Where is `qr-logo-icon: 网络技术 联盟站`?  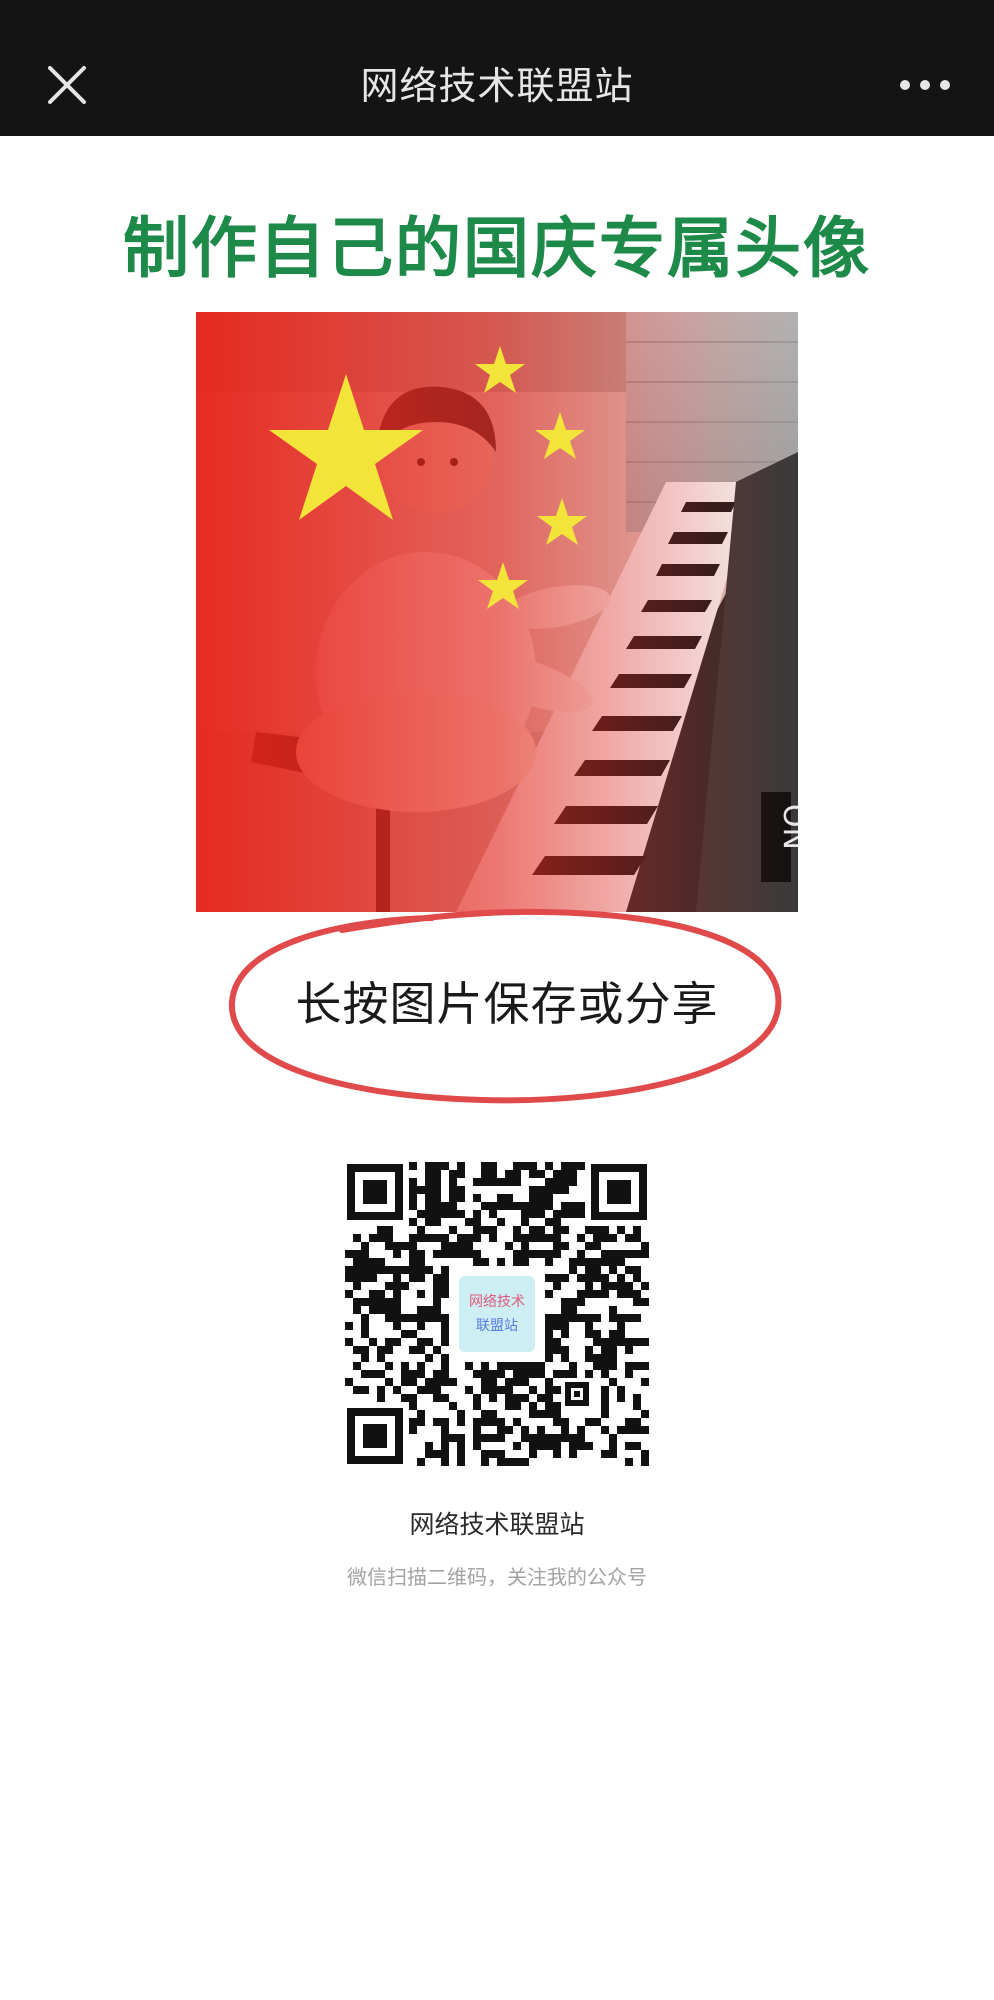 qr-logo-icon: 网络技术 联盟站 is located at coordinates (497, 1314).